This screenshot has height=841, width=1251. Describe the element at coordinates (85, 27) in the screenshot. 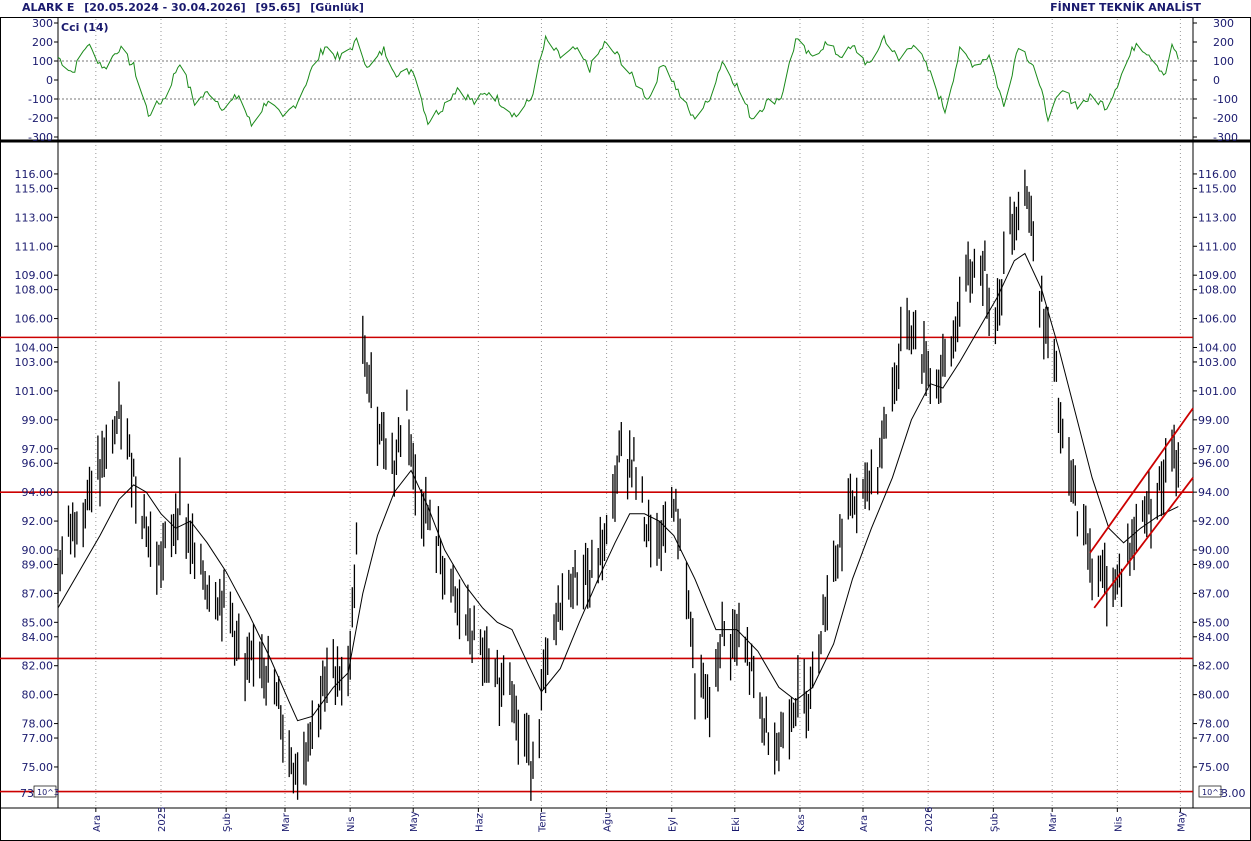

I see `cci-name-label: Cci (14)` at that location.